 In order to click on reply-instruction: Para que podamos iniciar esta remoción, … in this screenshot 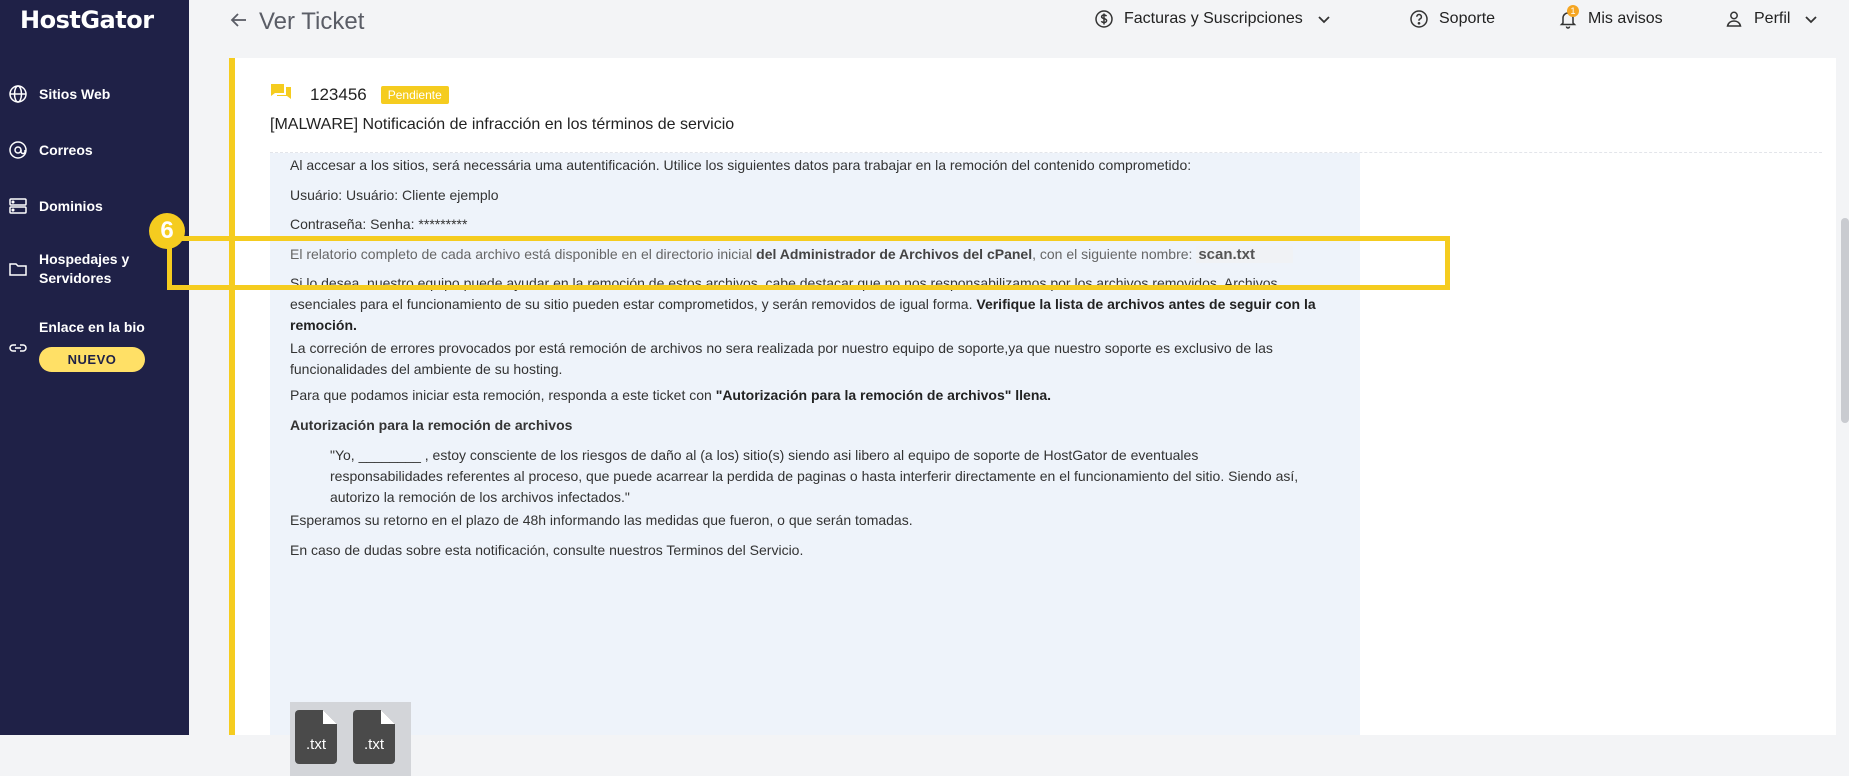, I will do `click(503, 395)`.